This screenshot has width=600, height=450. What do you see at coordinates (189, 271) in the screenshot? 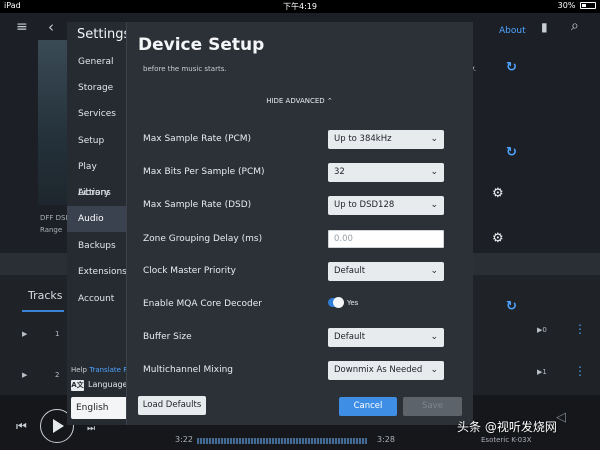
I see `clock-master-priority-label: Clock Master Priority` at bounding box center [189, 271].